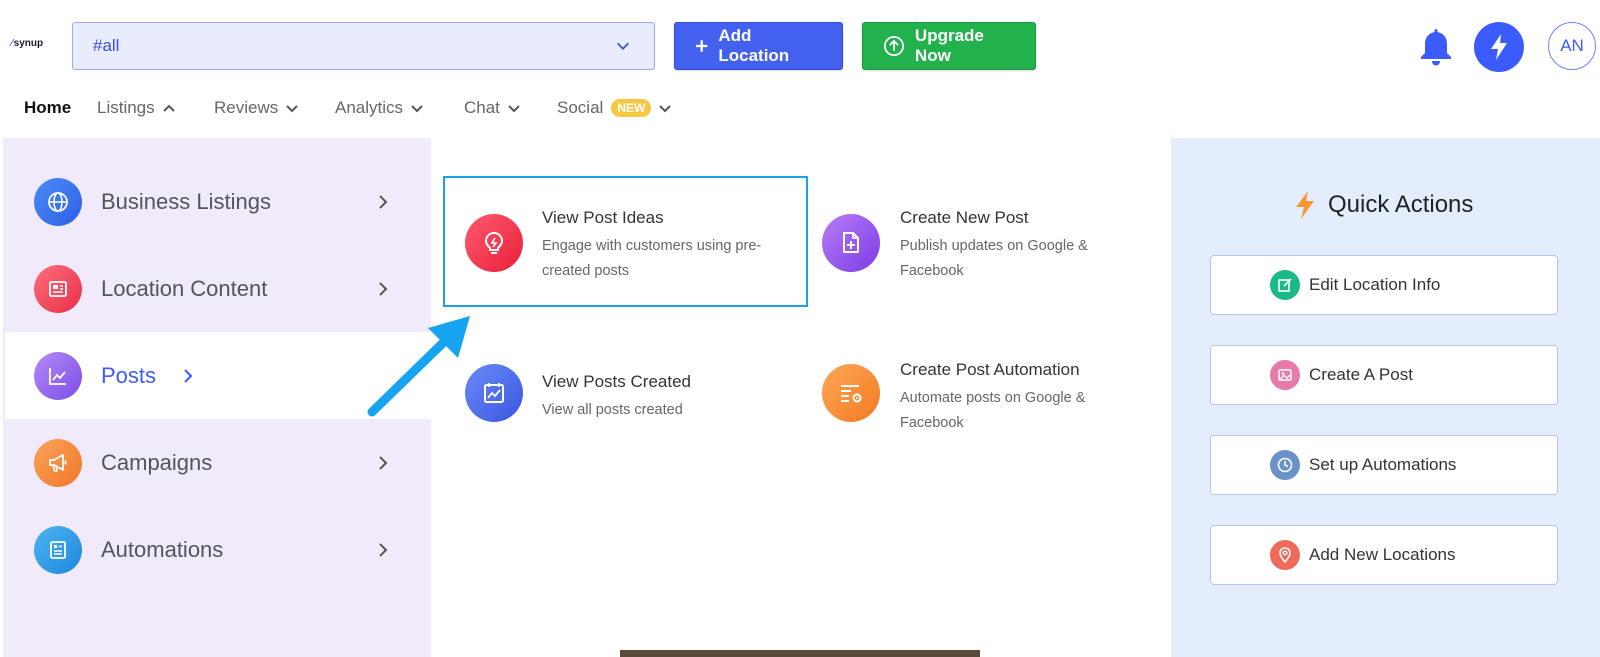 Image resolution: width=1600 pixels, height=657 pixels. I want to click on chevron-up-icon, so click(168, 108).